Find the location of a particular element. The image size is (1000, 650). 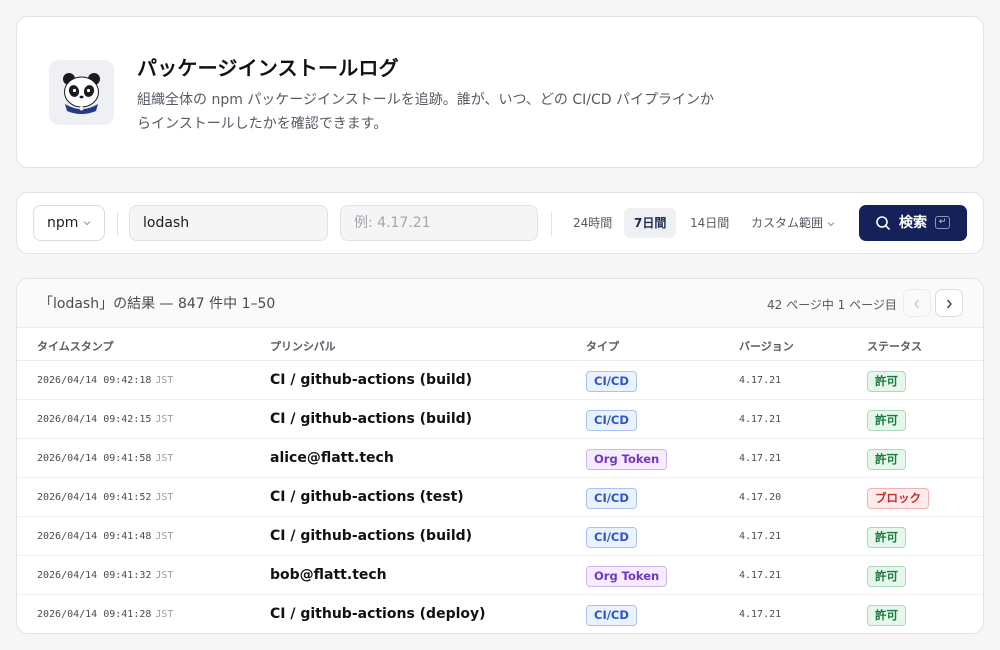

page-title: パッケージインストールログ is located at coordinates (268, 68).